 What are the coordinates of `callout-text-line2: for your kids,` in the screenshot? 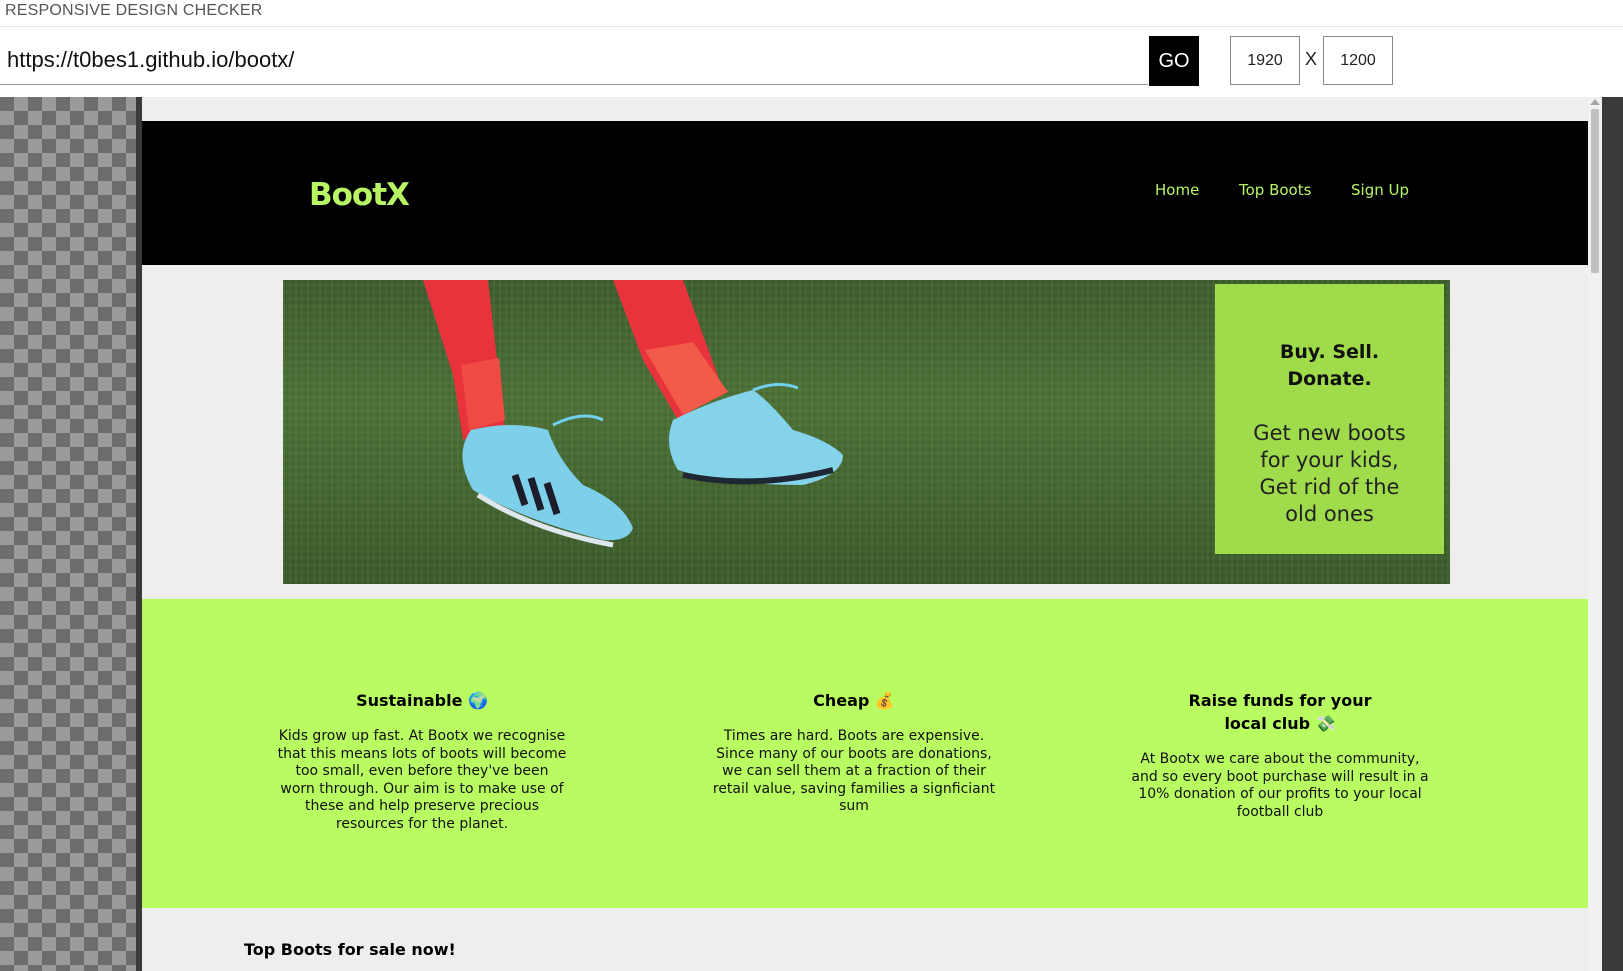 It's located at (1329, 460).